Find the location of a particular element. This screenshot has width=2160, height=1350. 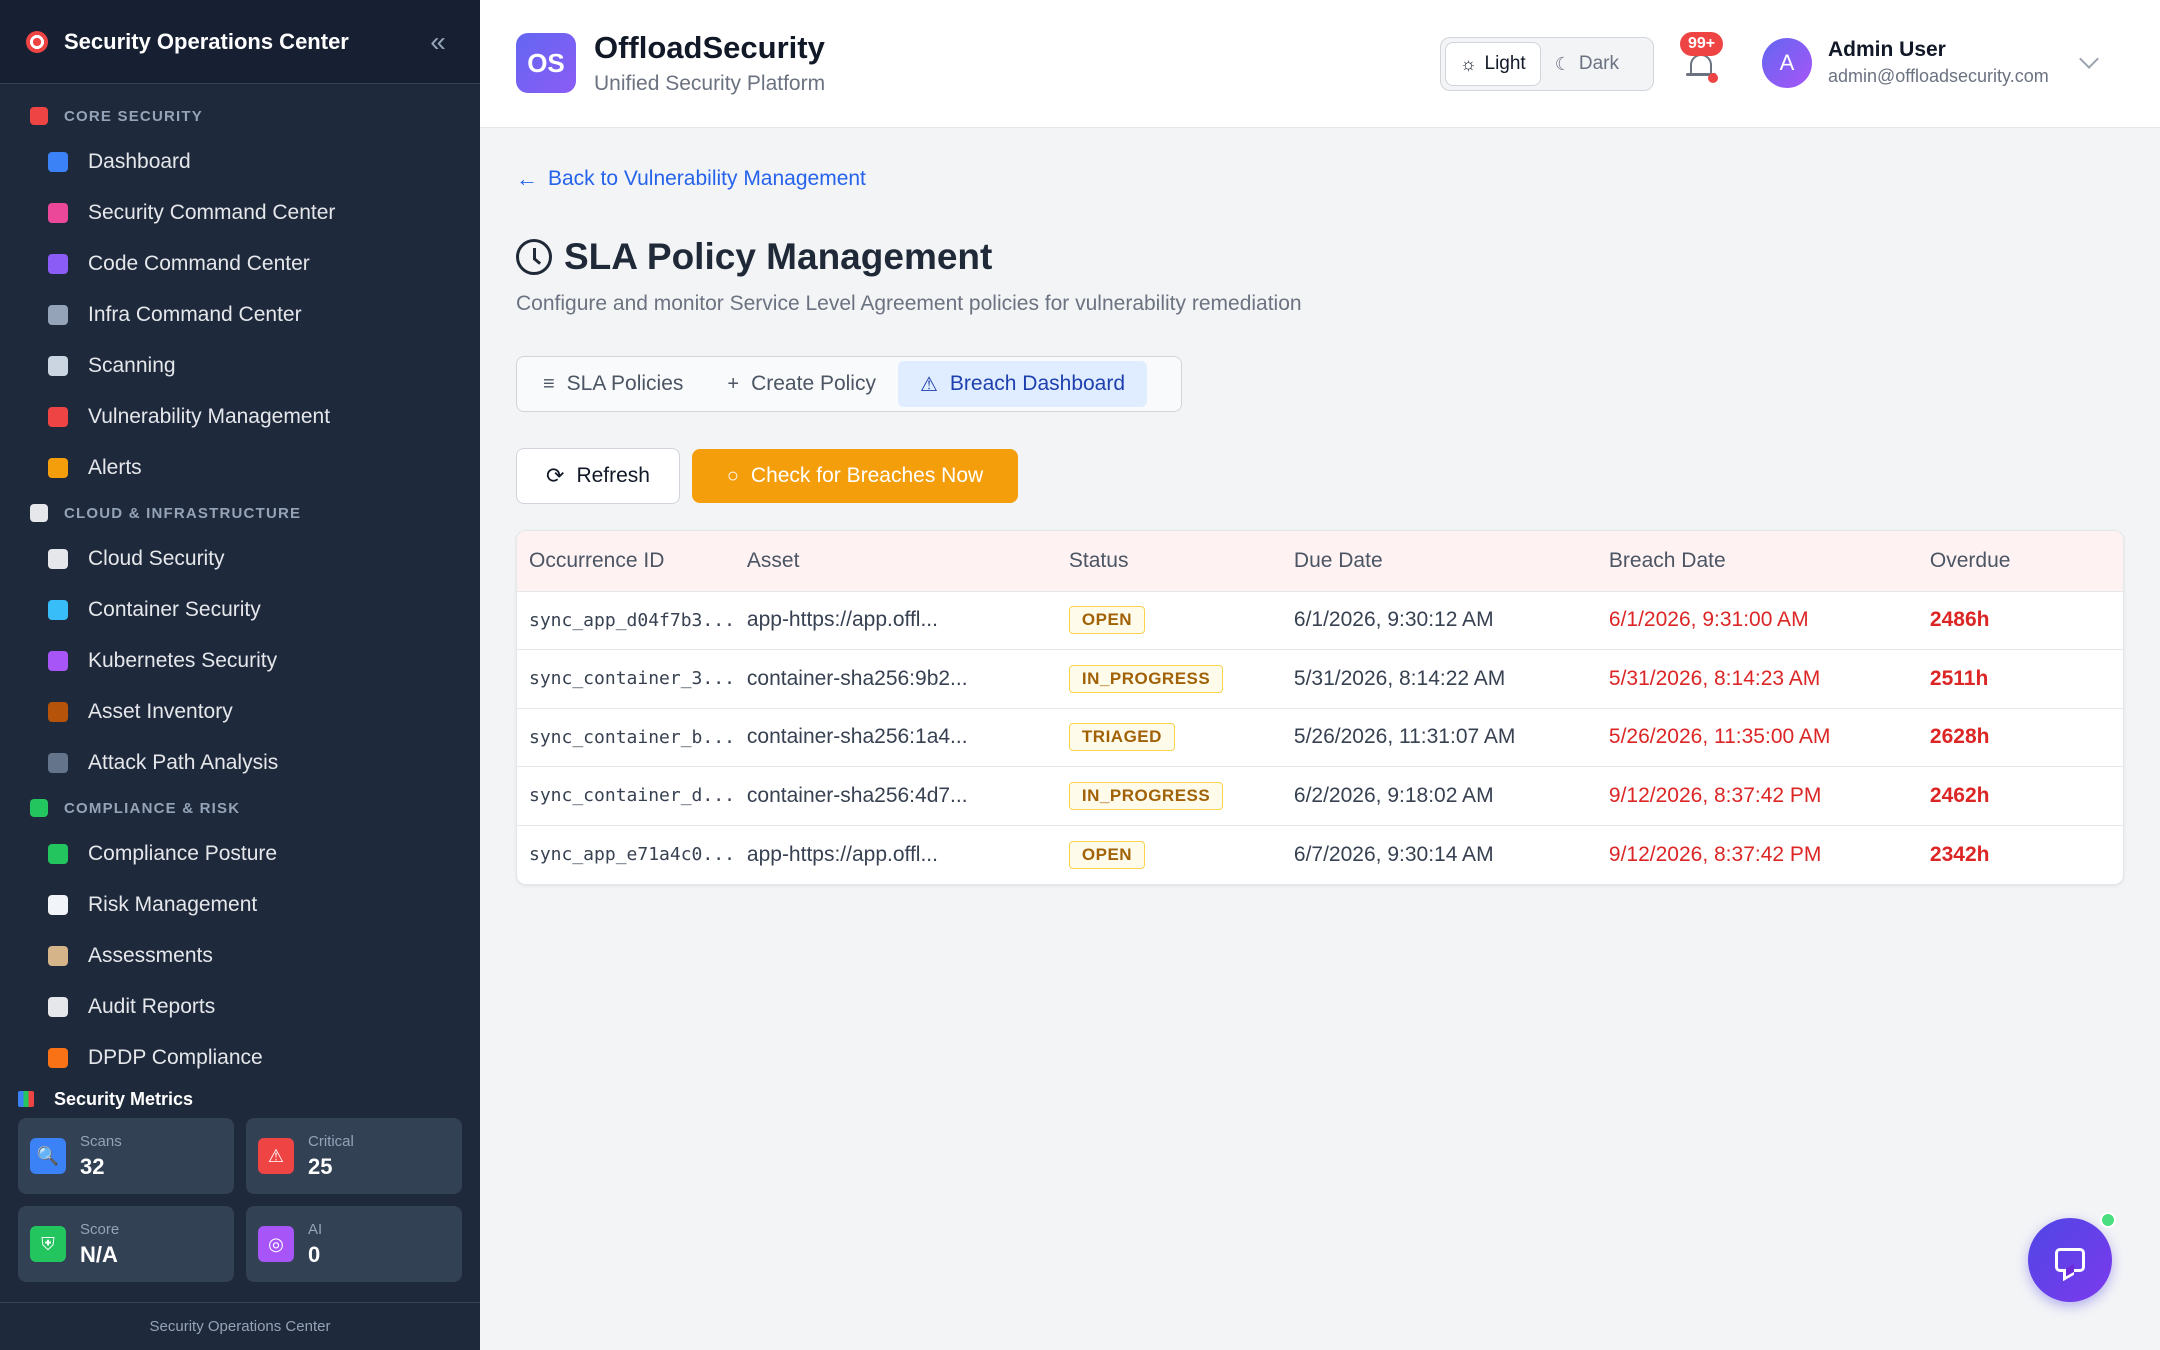

sidebar-item-label: Assessments is located at coordinates (150, 955).